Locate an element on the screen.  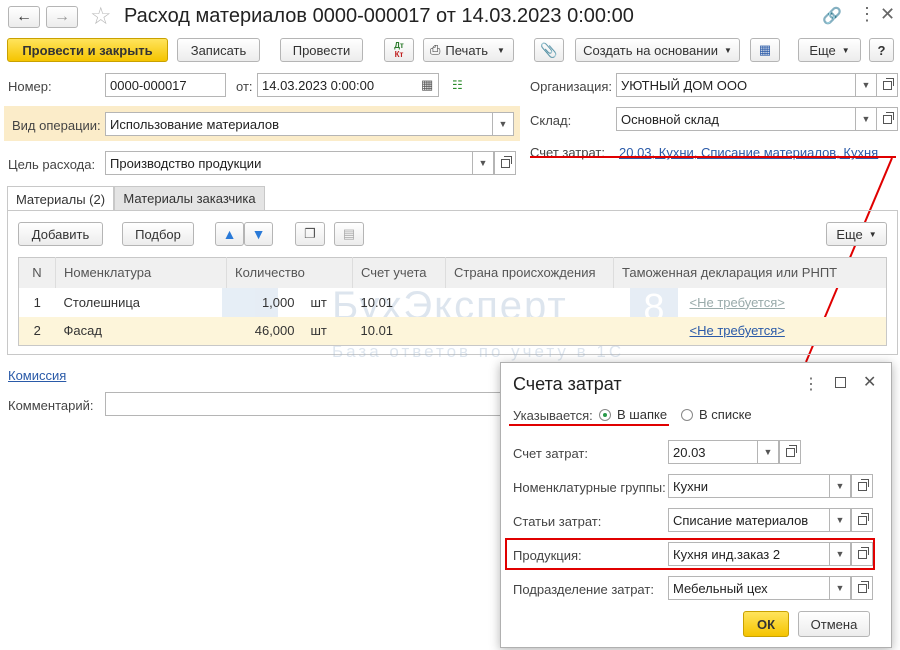
groups-dropdown: ▼ is located at coordinates (840, 486).